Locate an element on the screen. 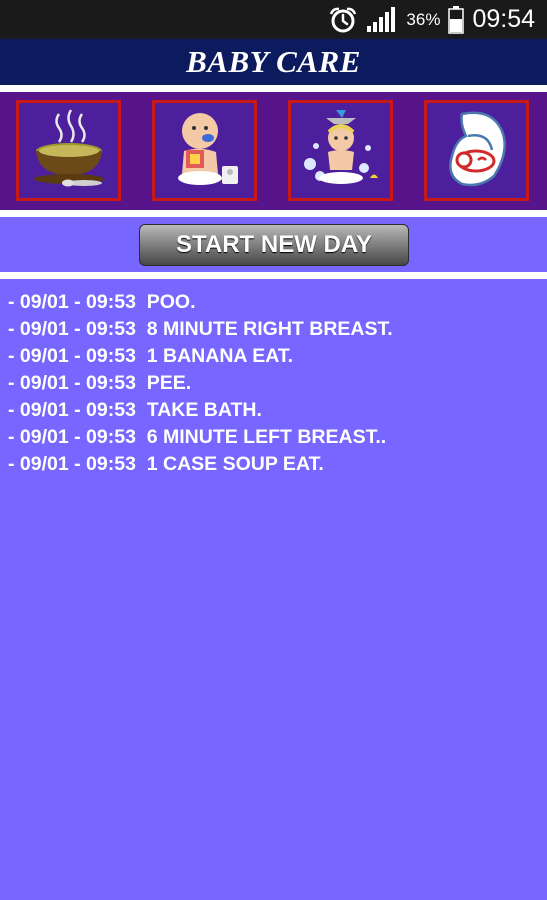  start-button-row: START NEW DAY is located at coordinates (273, 244).